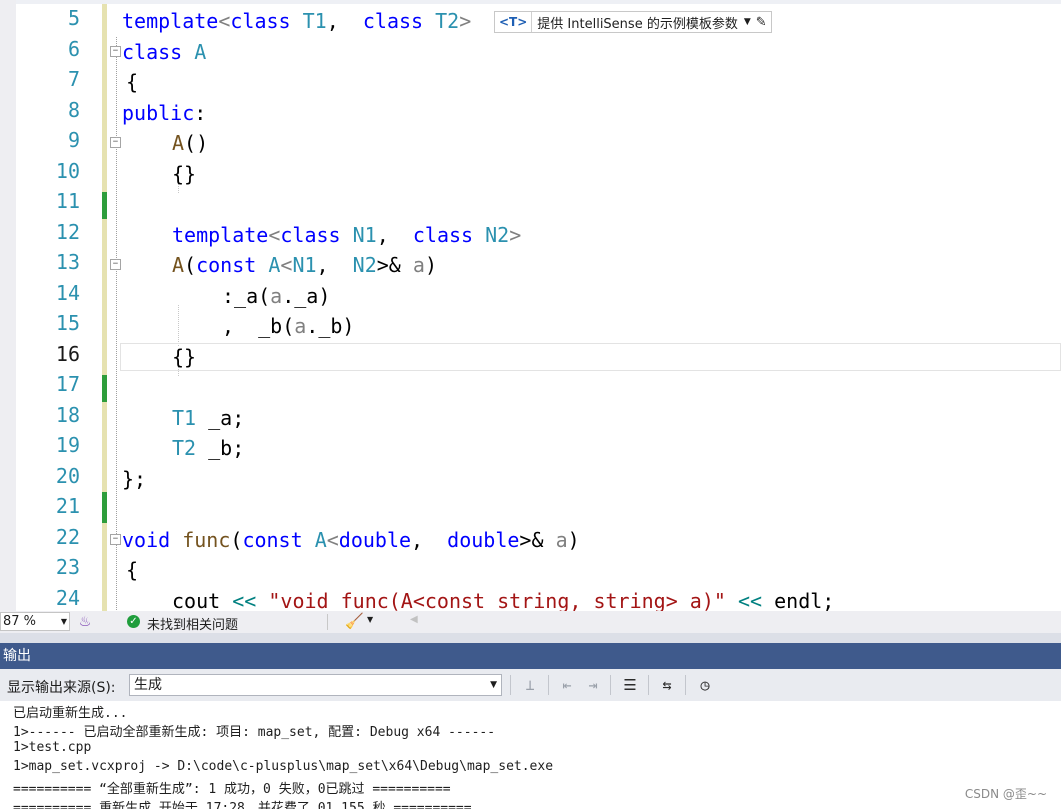 The image size is (1061, 809). Describe the element at coordinates (750, 600) in the screenshot. I see `code-token: <<` at that location.